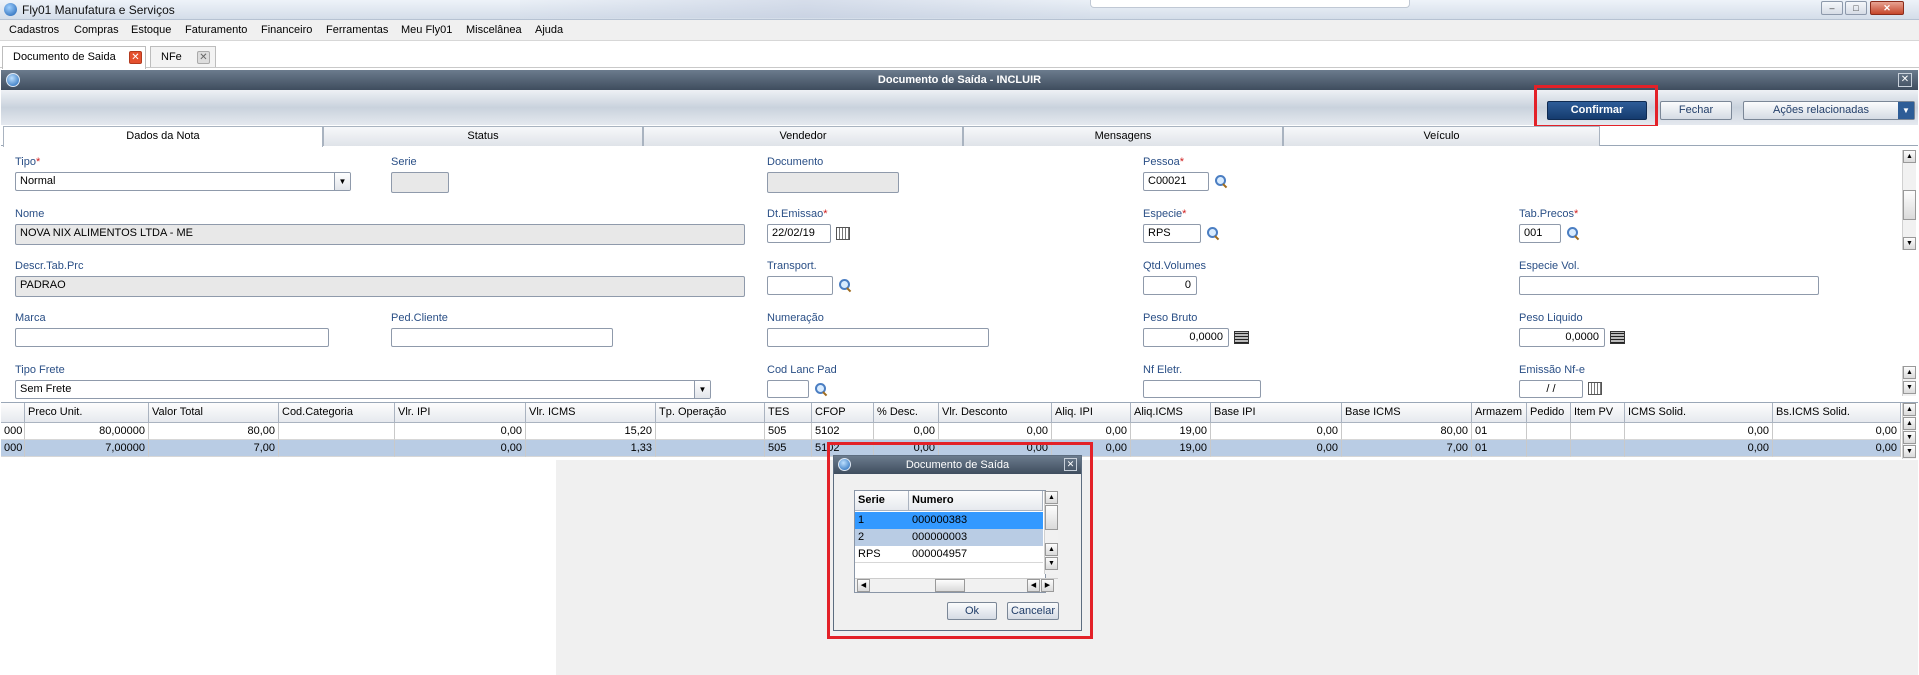 The image size is (1919, 675). What do you see at coordinates (1829, 110) in the screenshot?
I see `related-actions-button: Ações relacionadas ▼` at bounding box center [1829, 110].